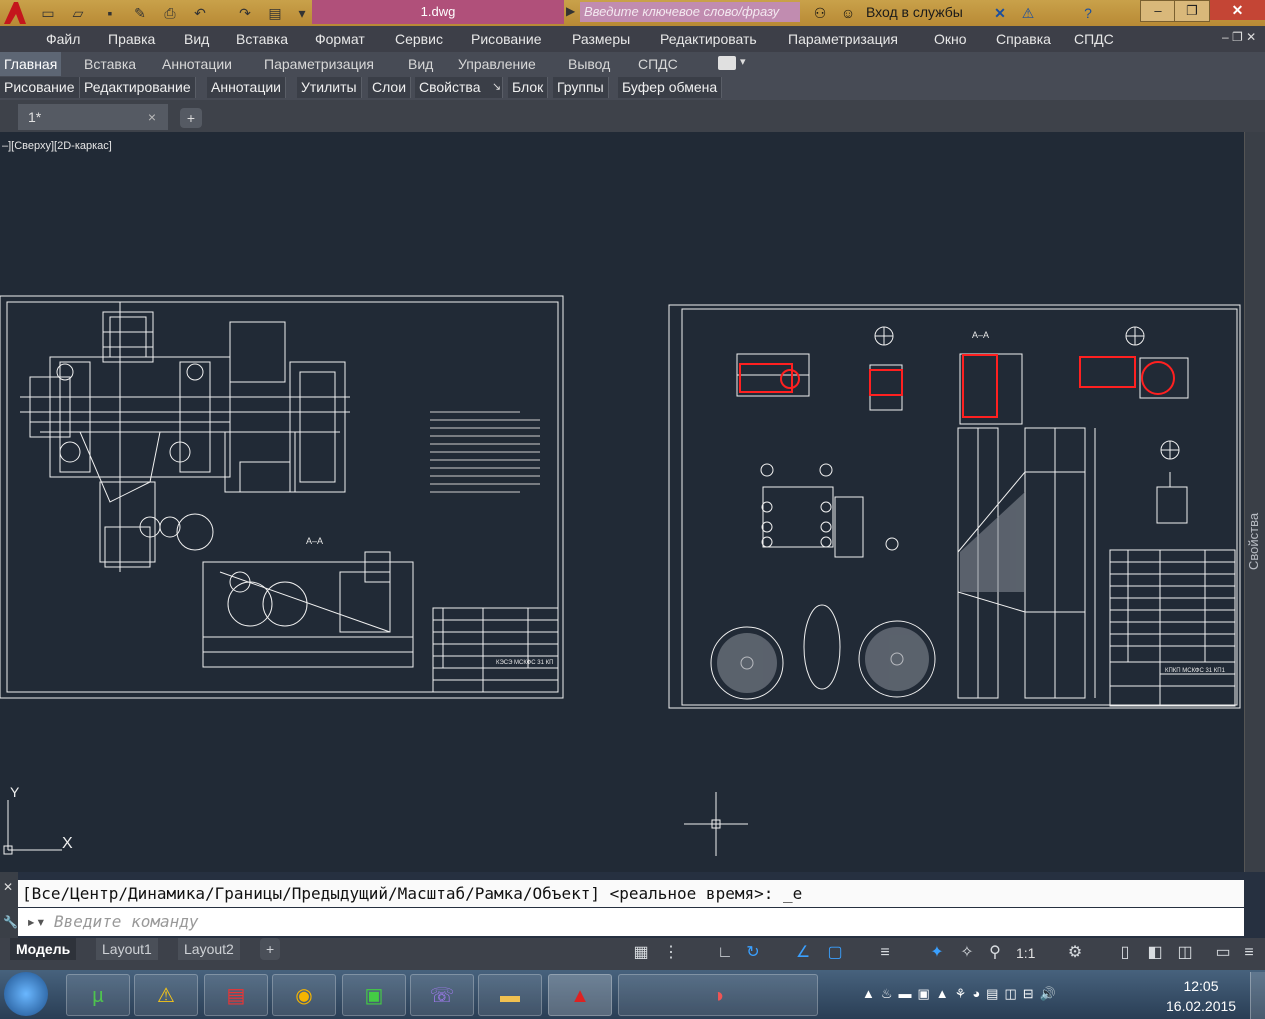  I want to click on ribbon-tab-insert: Вставка, so click(110, 64).